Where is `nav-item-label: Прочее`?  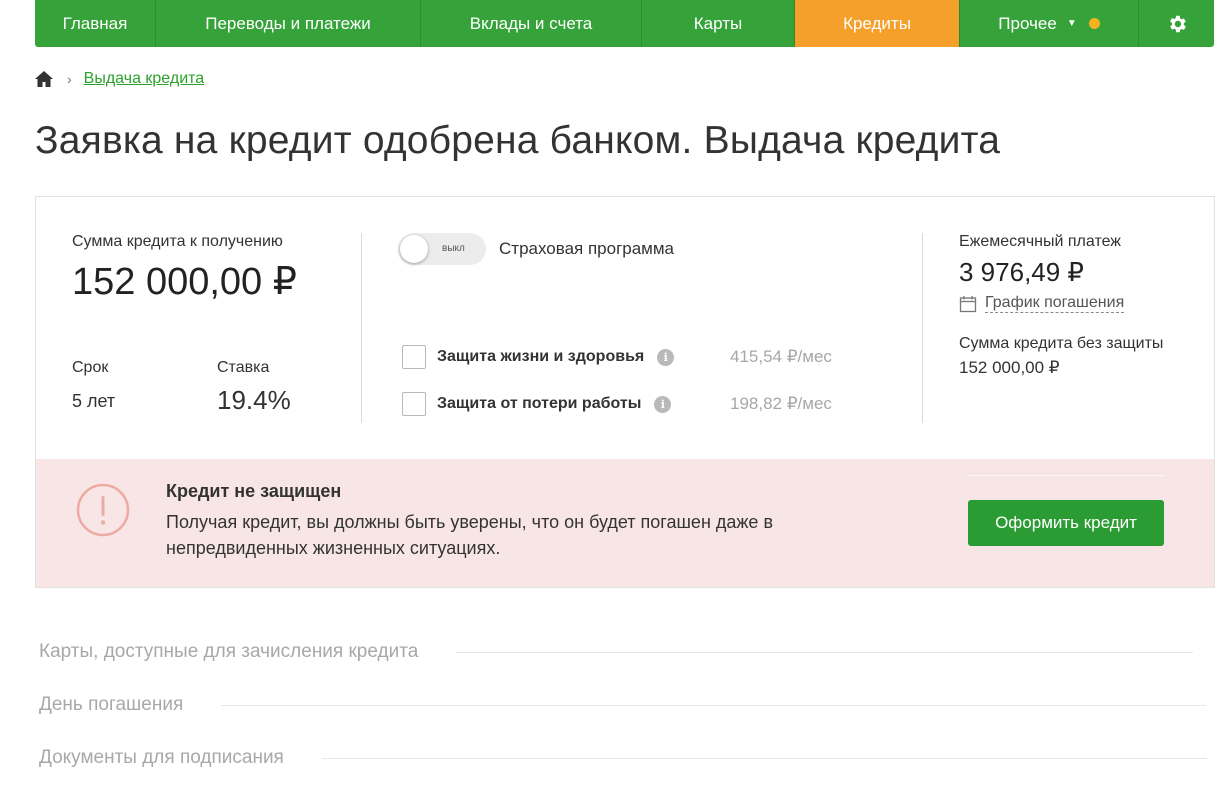
nav-item-label: Прочее is located at coordinates (1027, 23).